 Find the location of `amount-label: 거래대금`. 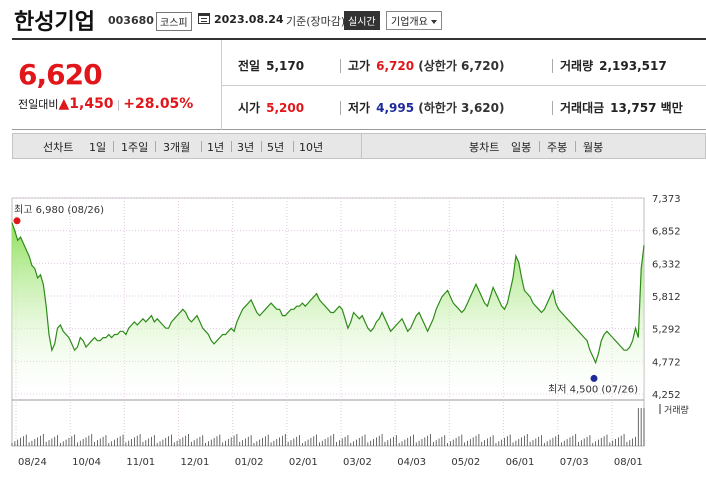

amount-label: 거래대금 is located at coordinates (582, 108).